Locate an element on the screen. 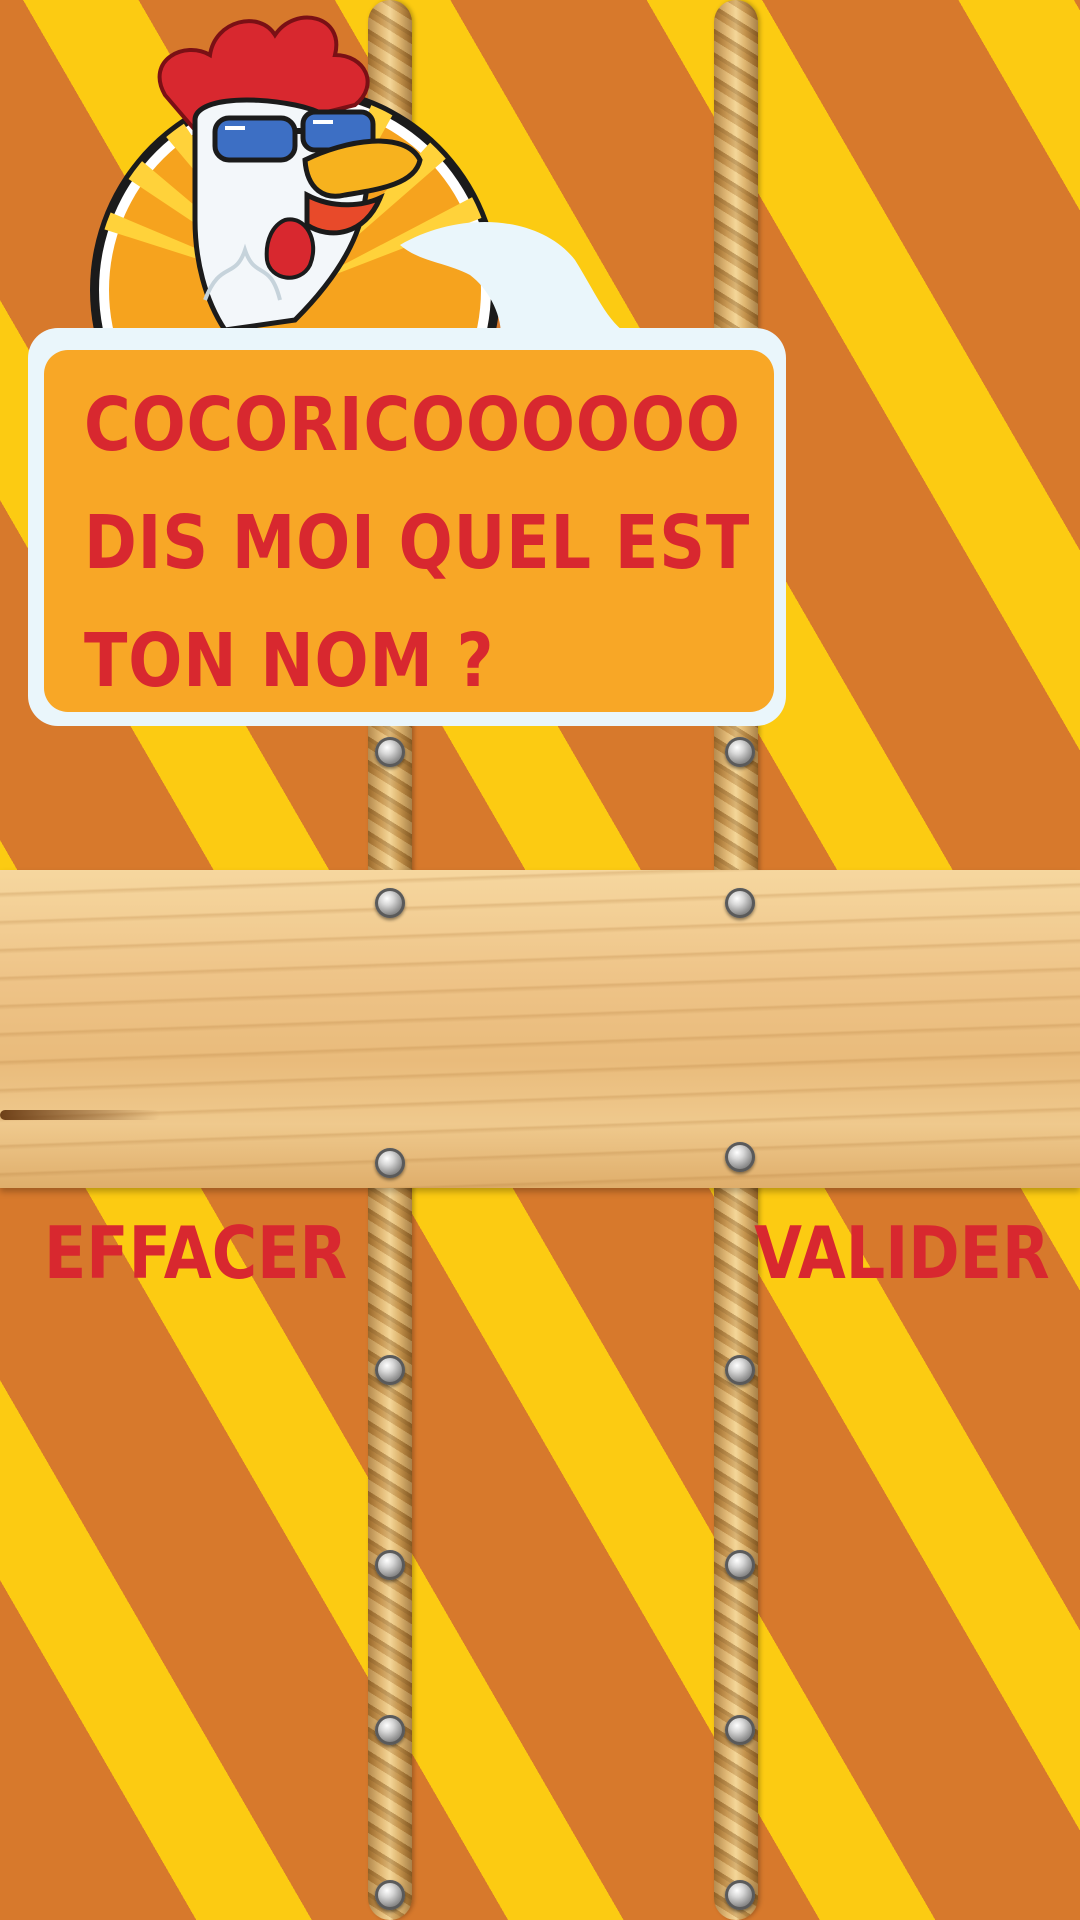 This screenshot has height=1920, width=1080. dialog-line: DIS MOI QUEL EST is located at coordinates (417, 543).